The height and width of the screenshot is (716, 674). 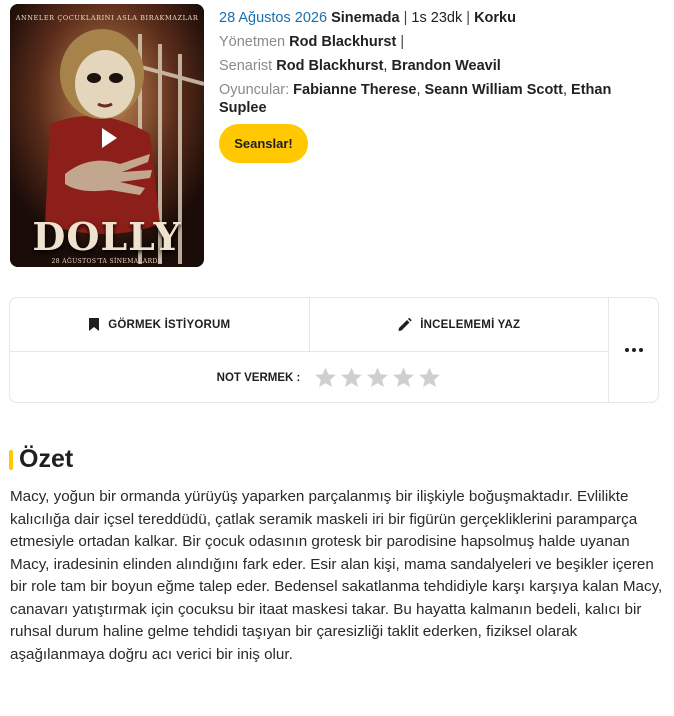 I want to click on writer-link: Rod Blackhurst, so click(x=329, y=66).